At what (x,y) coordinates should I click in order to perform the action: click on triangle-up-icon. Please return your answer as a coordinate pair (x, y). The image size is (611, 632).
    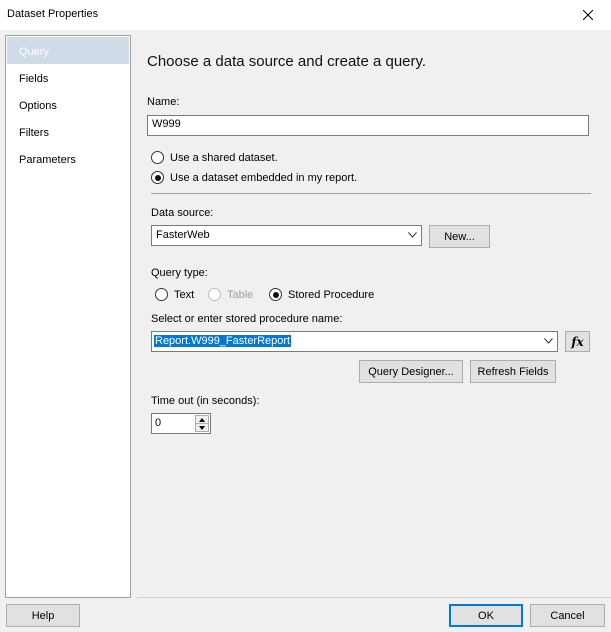
    Looking at the image, I should click on (202, 419).